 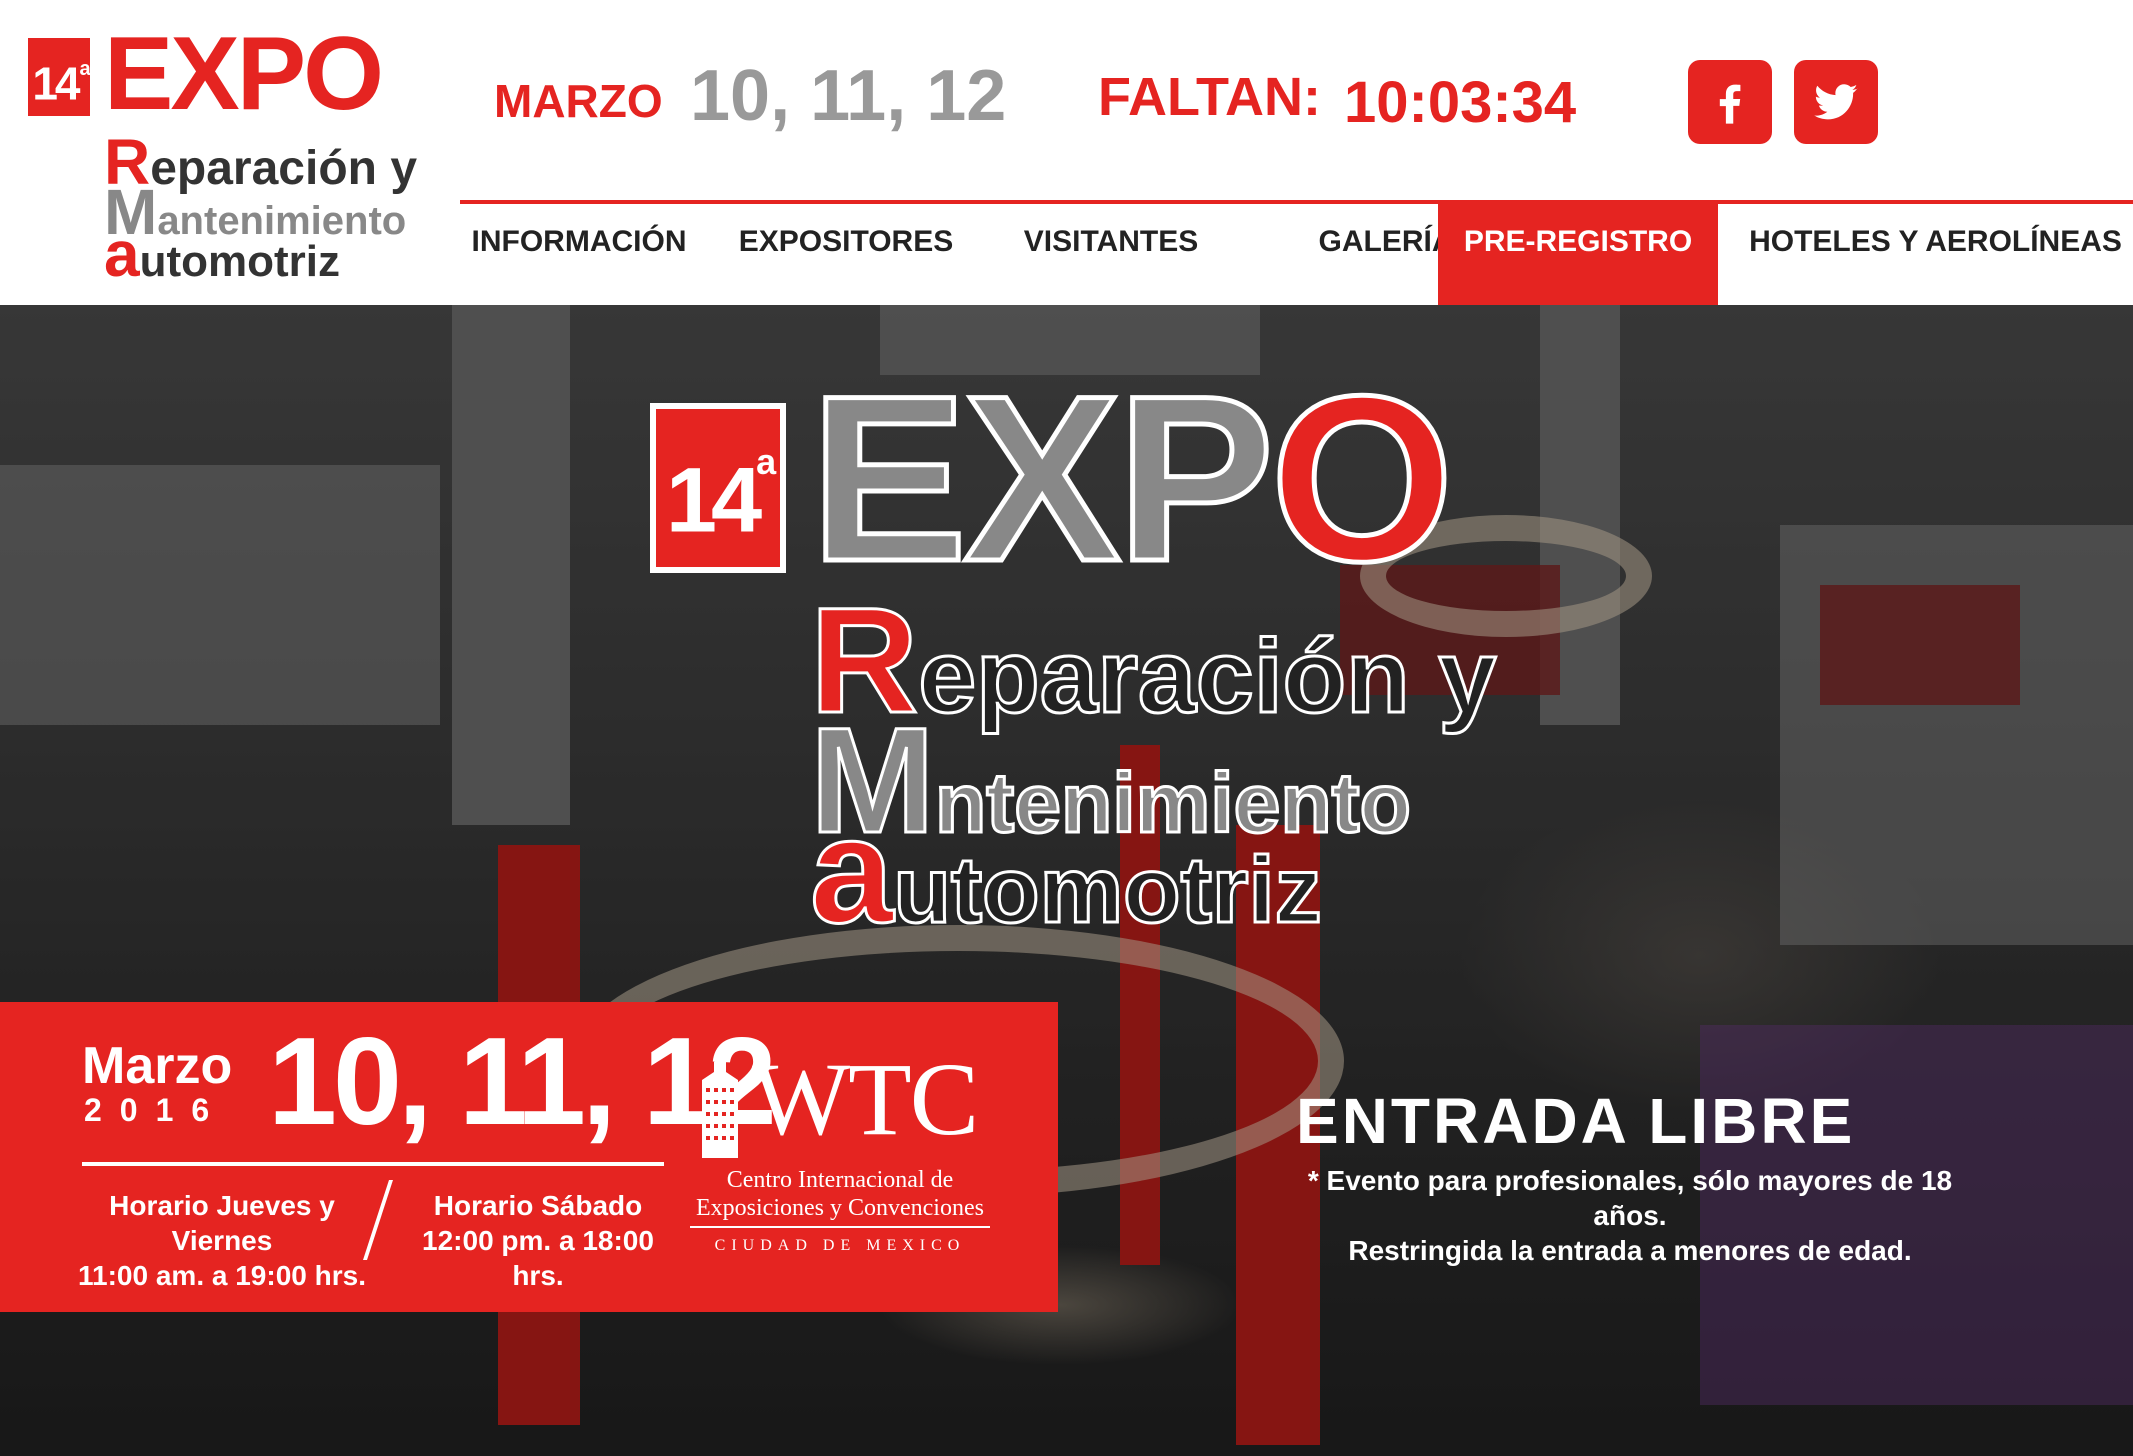 I want to click on nav-item-pre-registro: PRE-REGISTRO, so click(x=1578, y=254).